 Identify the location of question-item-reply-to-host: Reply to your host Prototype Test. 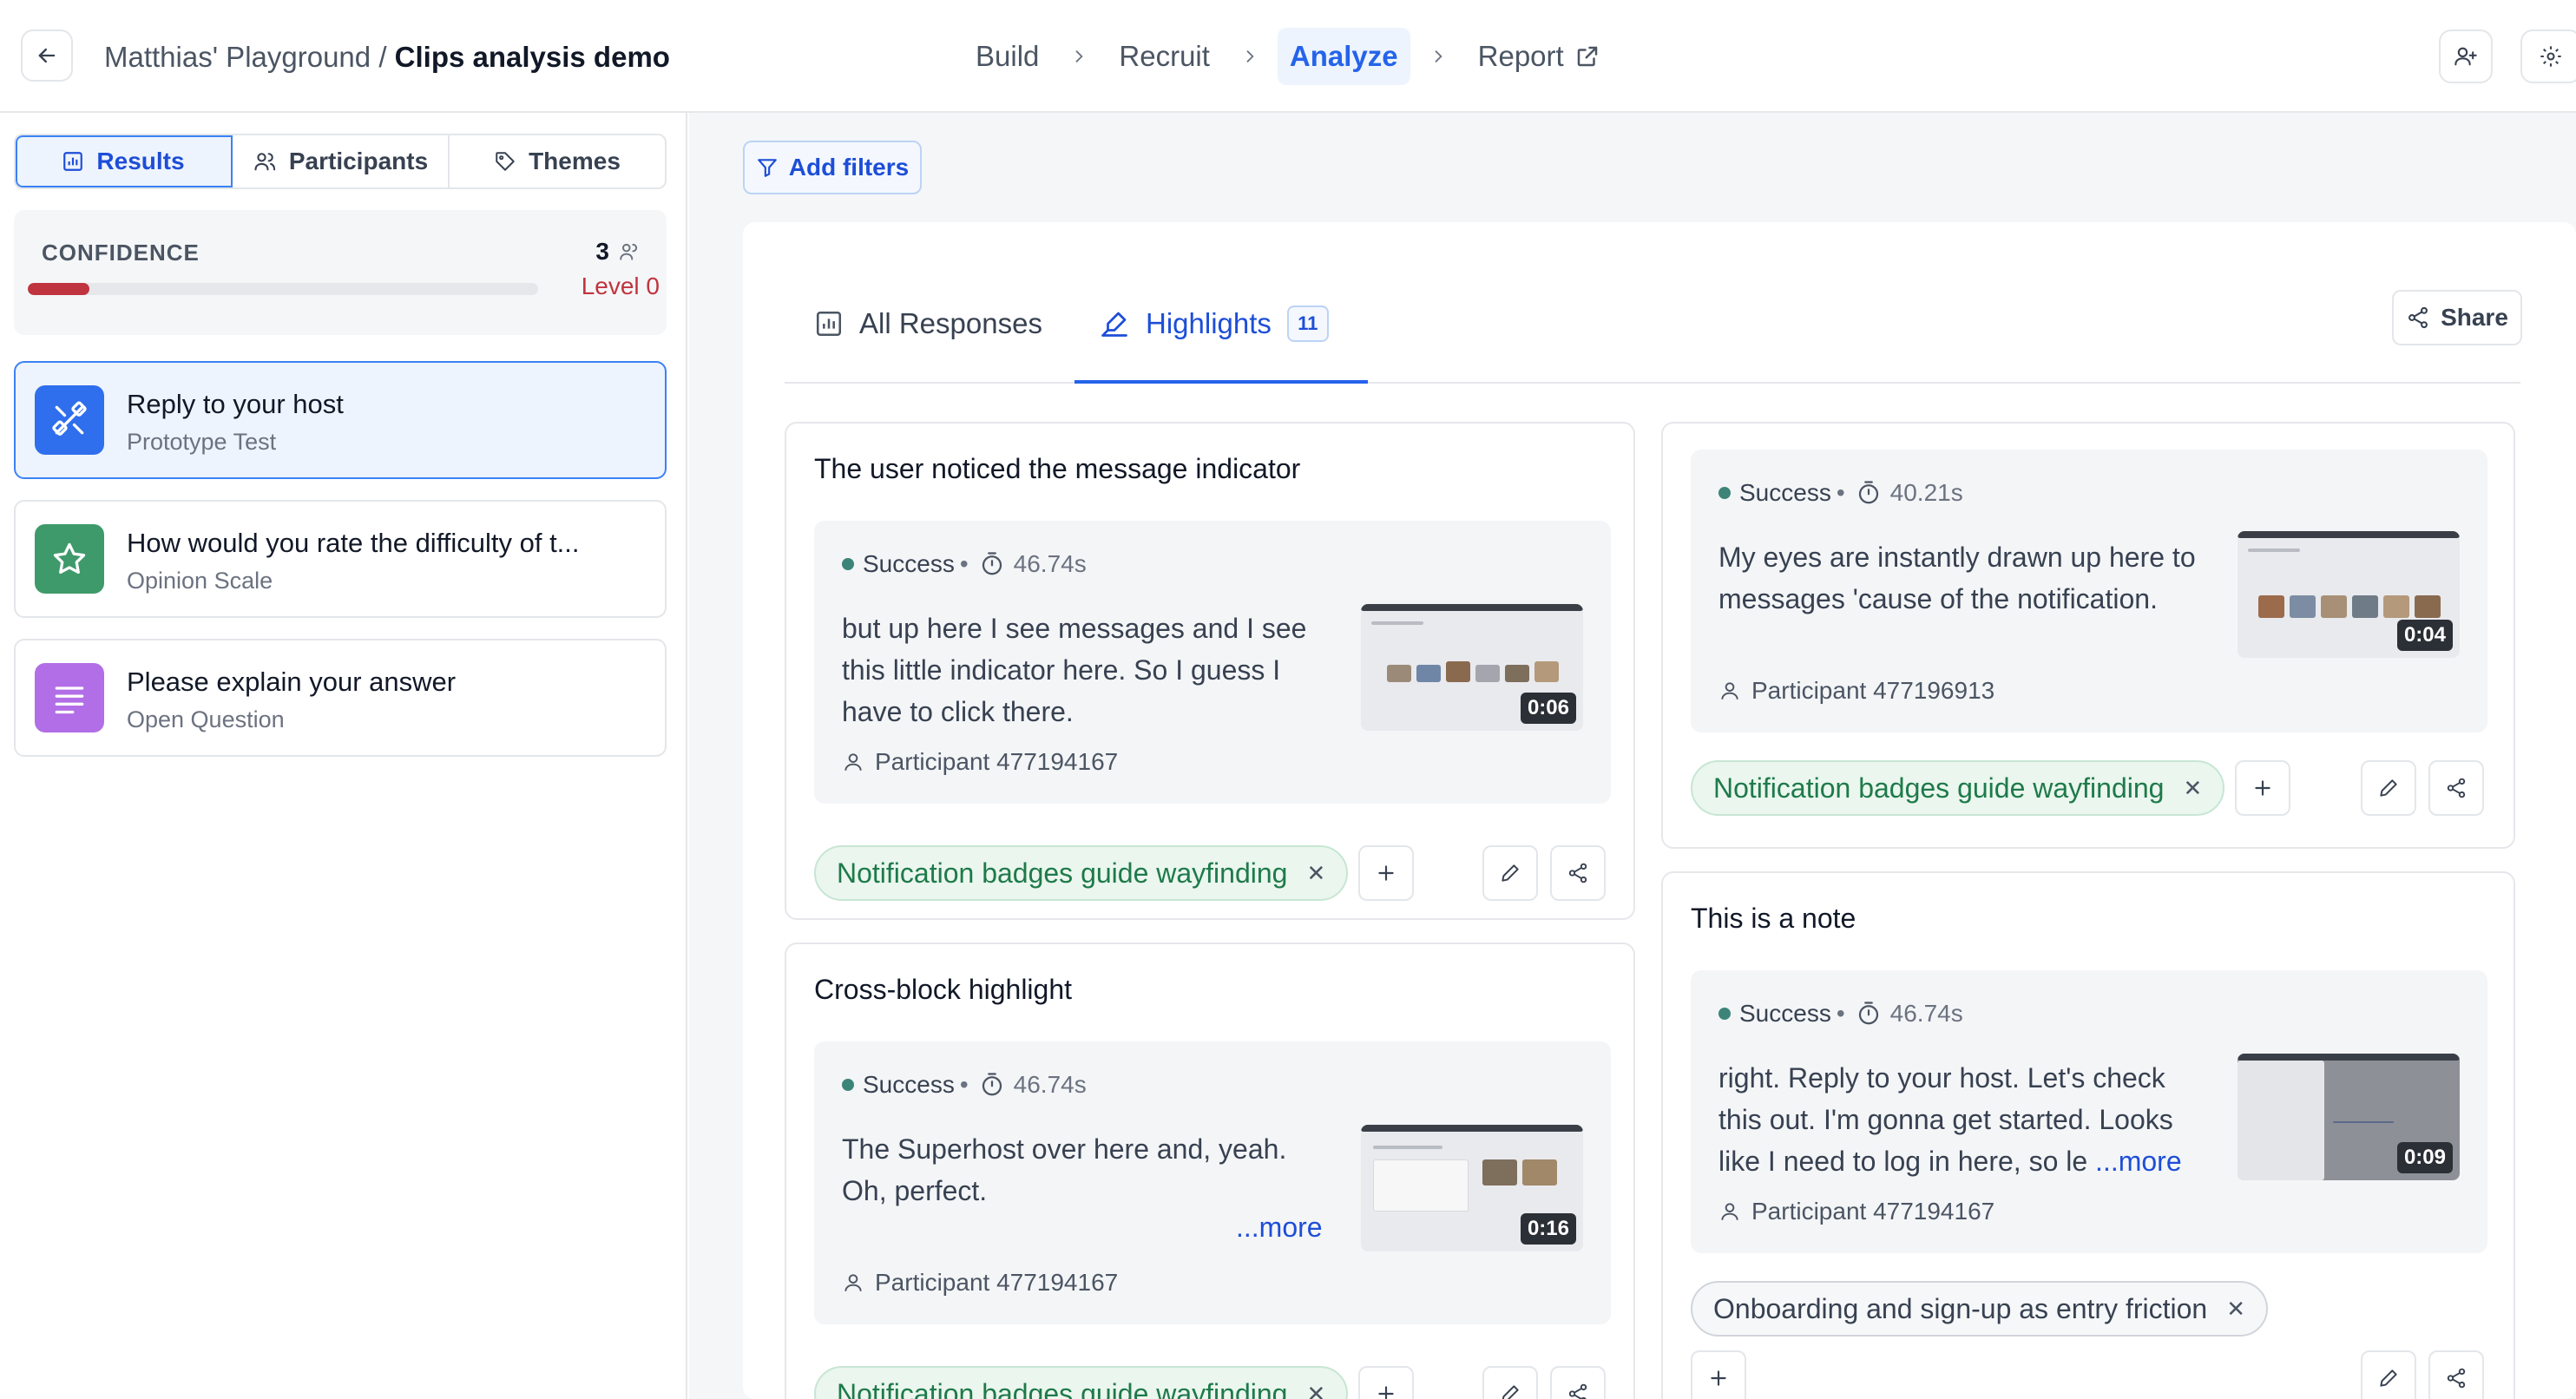
(341, 420).